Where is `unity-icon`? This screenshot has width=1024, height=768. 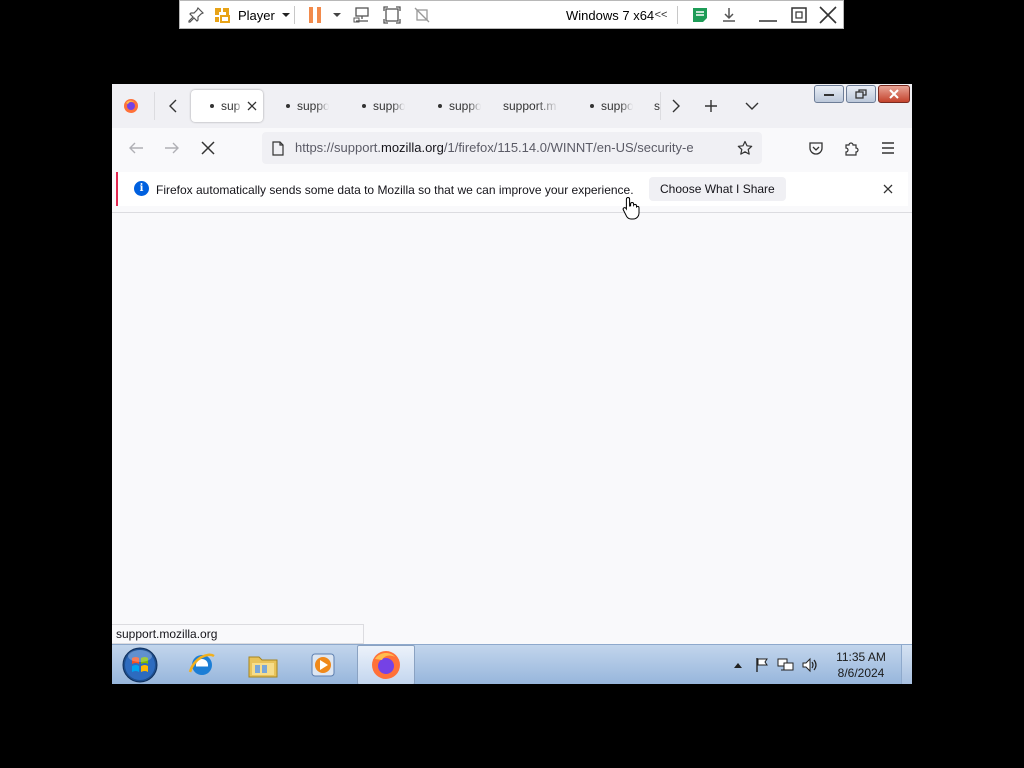 unity-icon is located at coordinates (422, 15).